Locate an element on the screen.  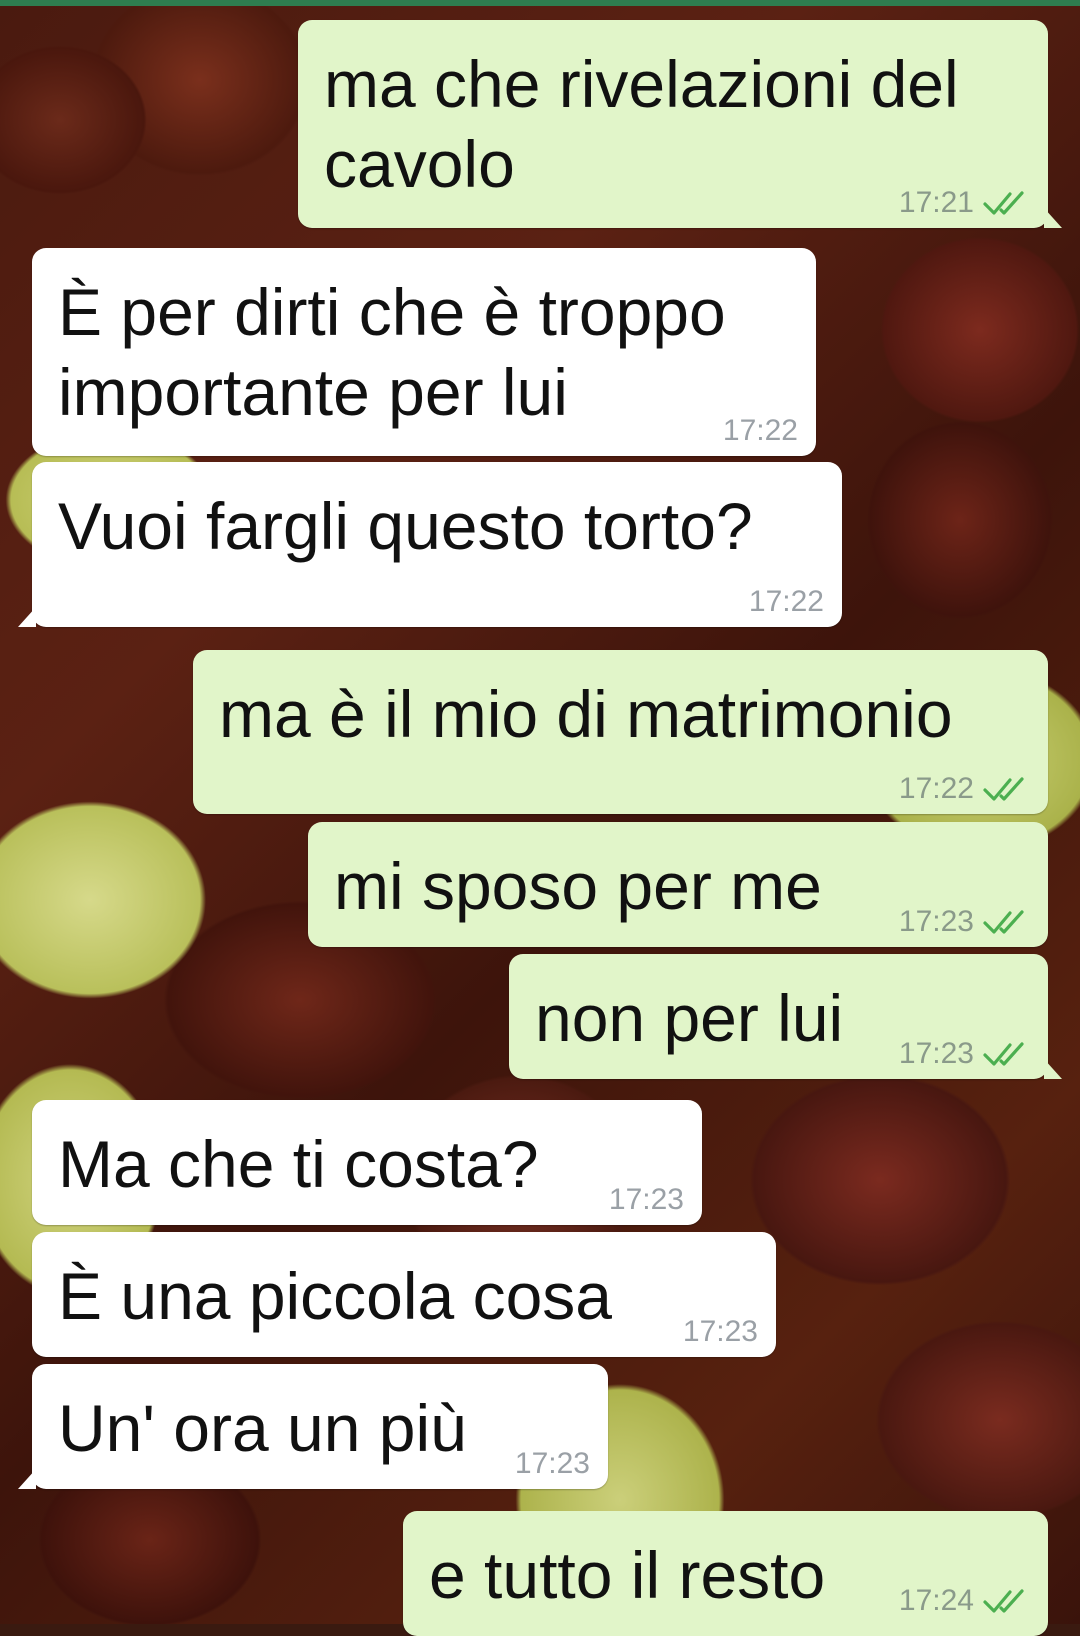
message-bubble-outgoing: ma è il mio di matrimonio 17:22 is located at coordinates (620, 732).